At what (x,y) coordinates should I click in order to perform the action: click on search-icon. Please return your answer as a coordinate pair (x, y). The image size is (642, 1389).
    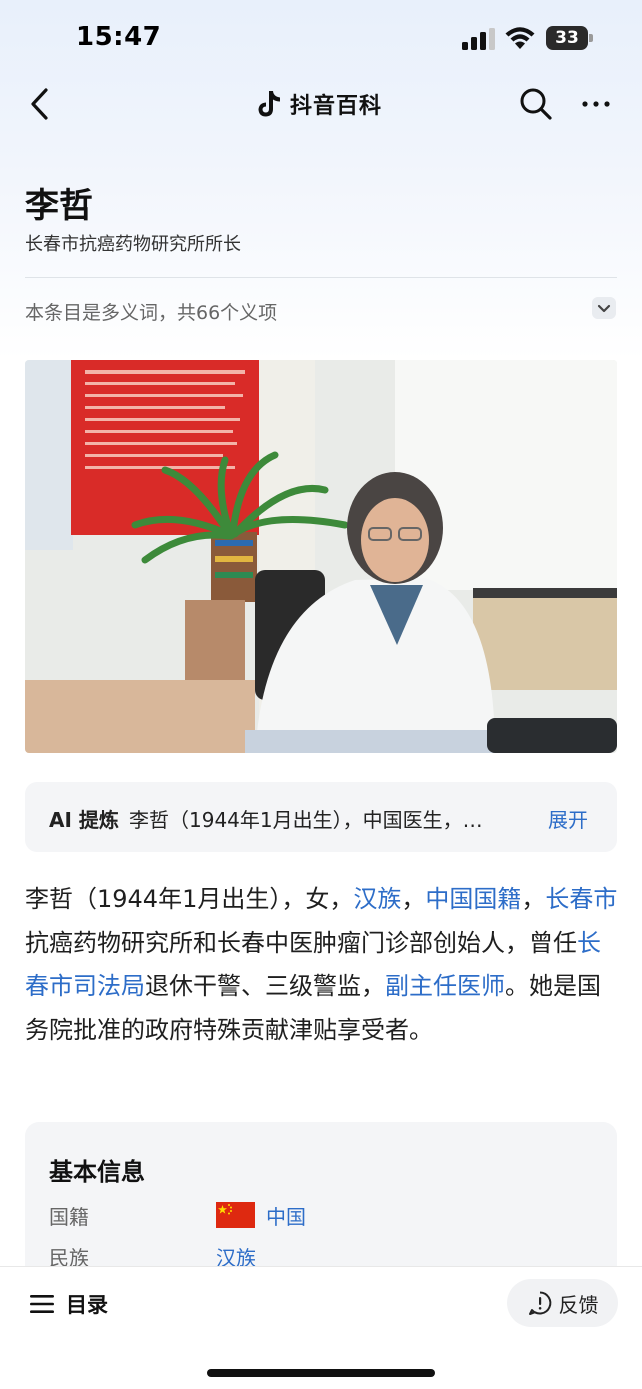
    Looking at the image, I should click on (536, 104).